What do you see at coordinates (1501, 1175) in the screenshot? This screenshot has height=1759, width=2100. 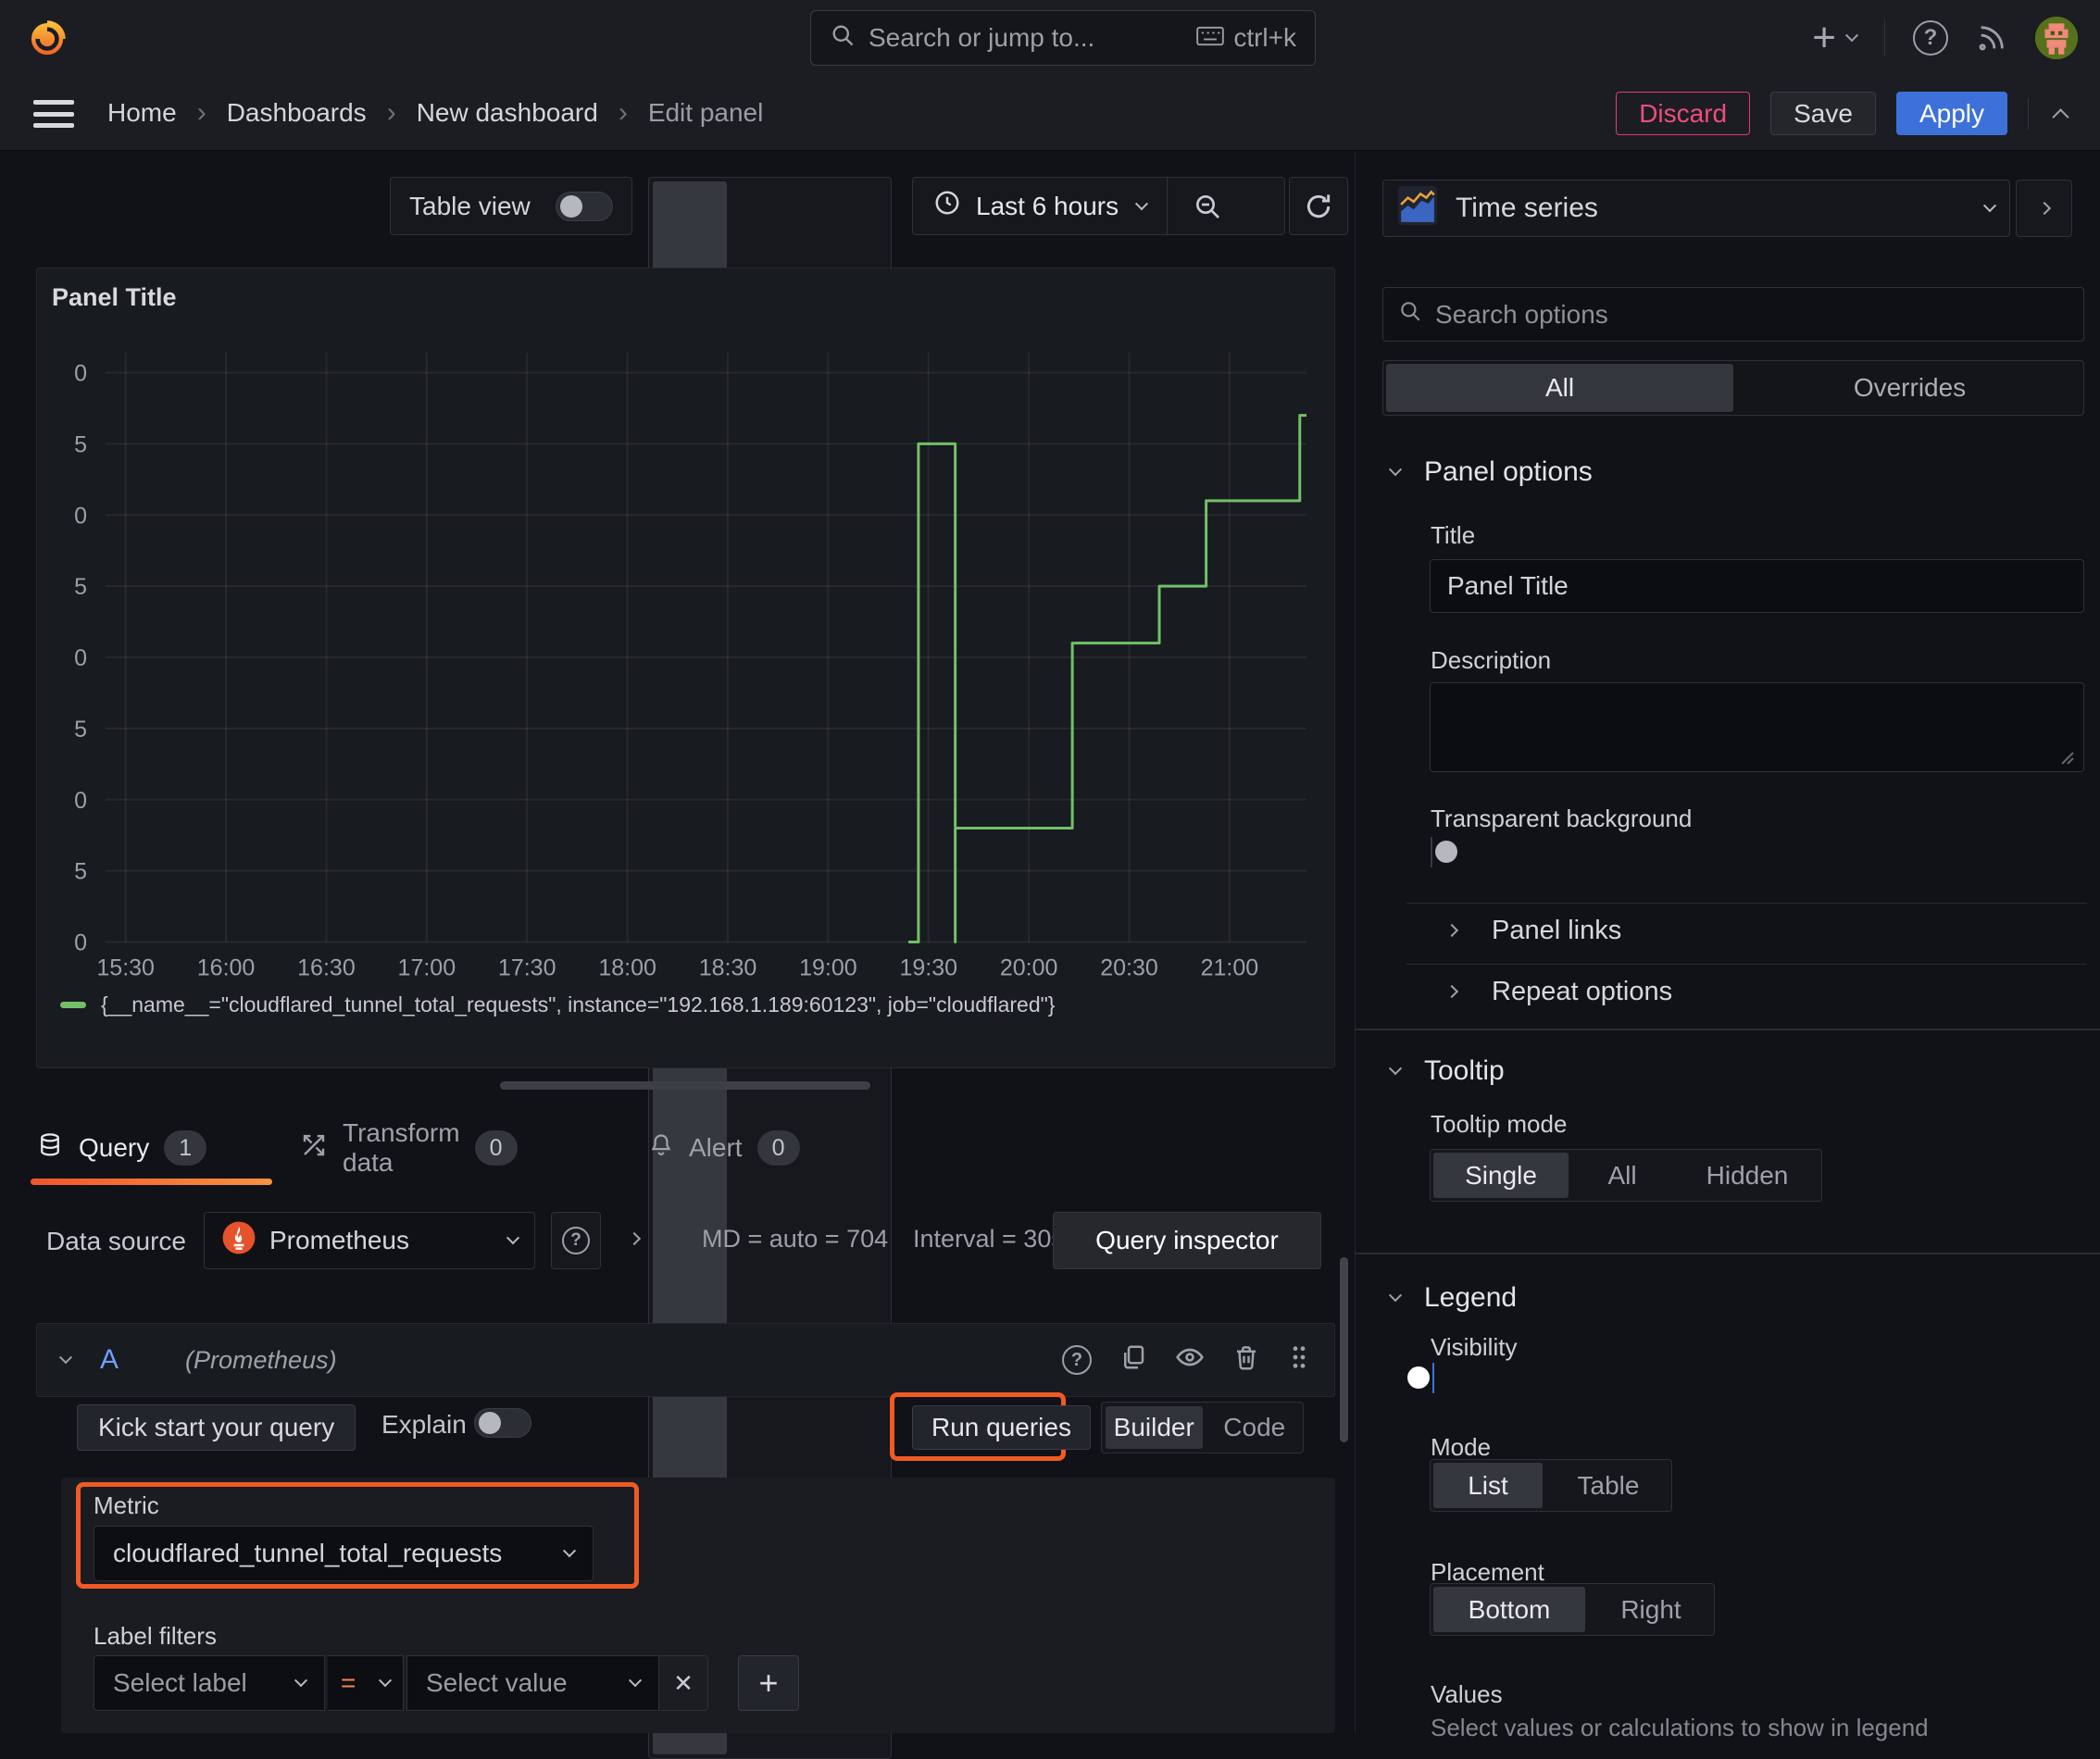 I see `tooltip-mode-single: Single` at bounding box center [1501, 1175].